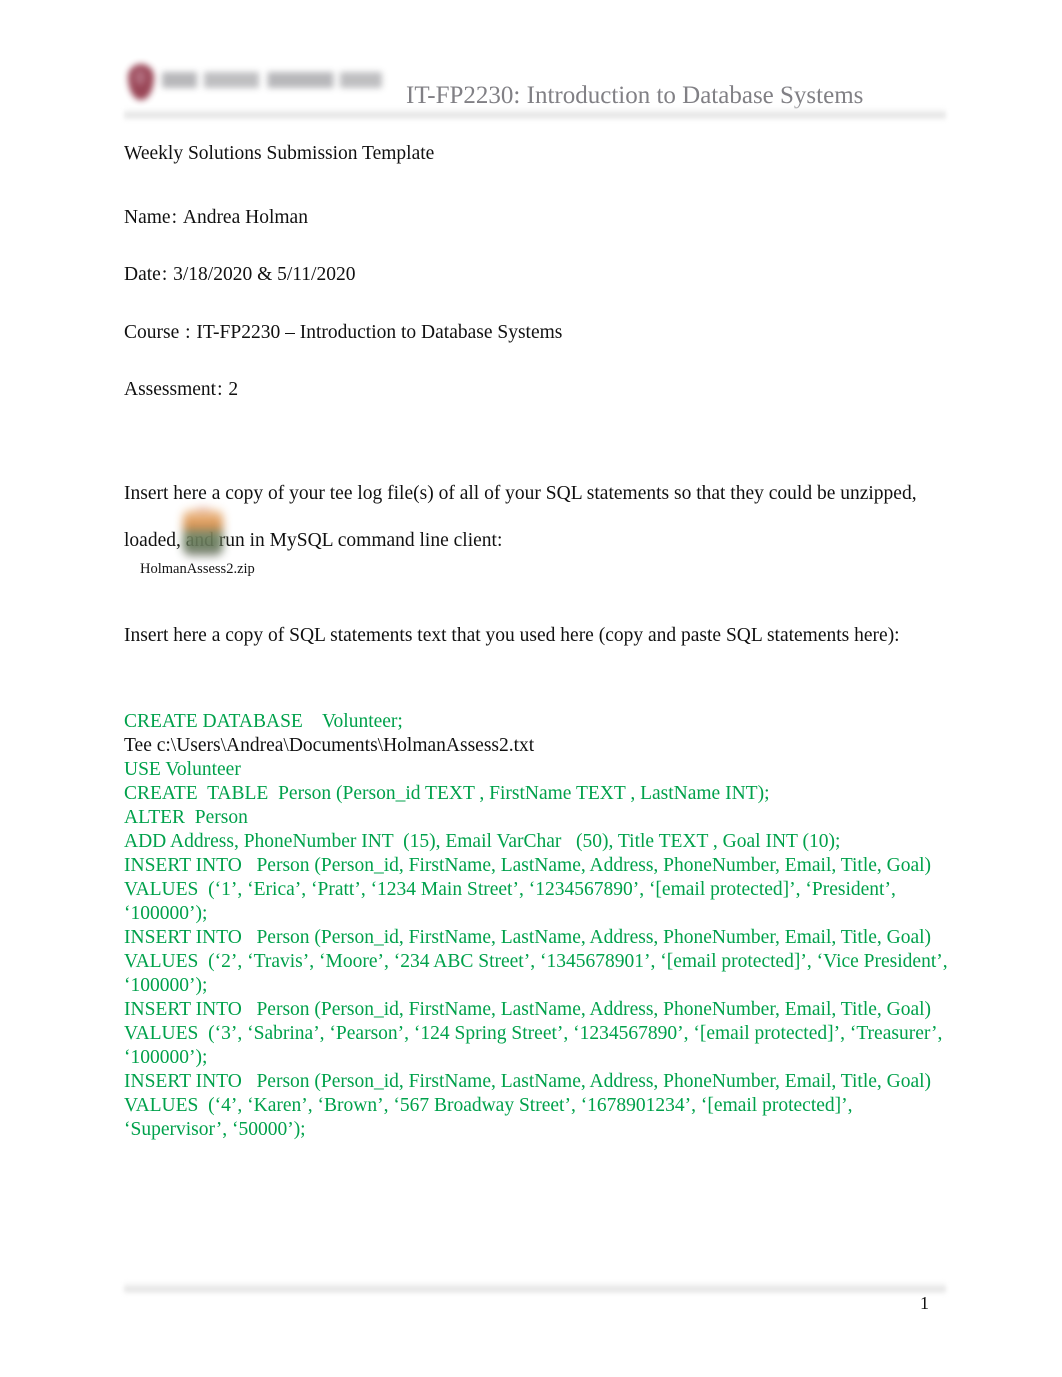 The image size is (1062, 1377). Describe the element at coordinates (535, 114) in the screenshot. I see `header-divider` at that location.